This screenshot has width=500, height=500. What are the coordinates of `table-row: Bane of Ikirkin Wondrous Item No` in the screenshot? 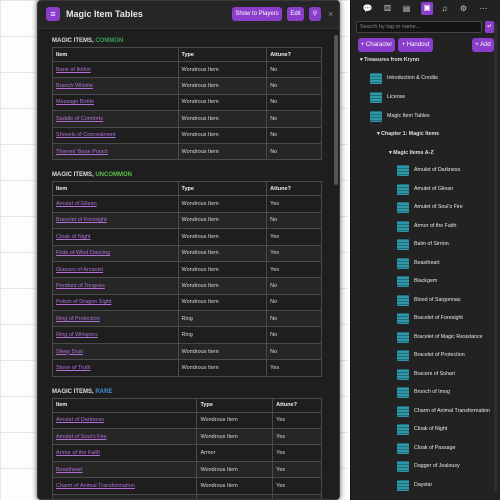 It's located at (187, 69).